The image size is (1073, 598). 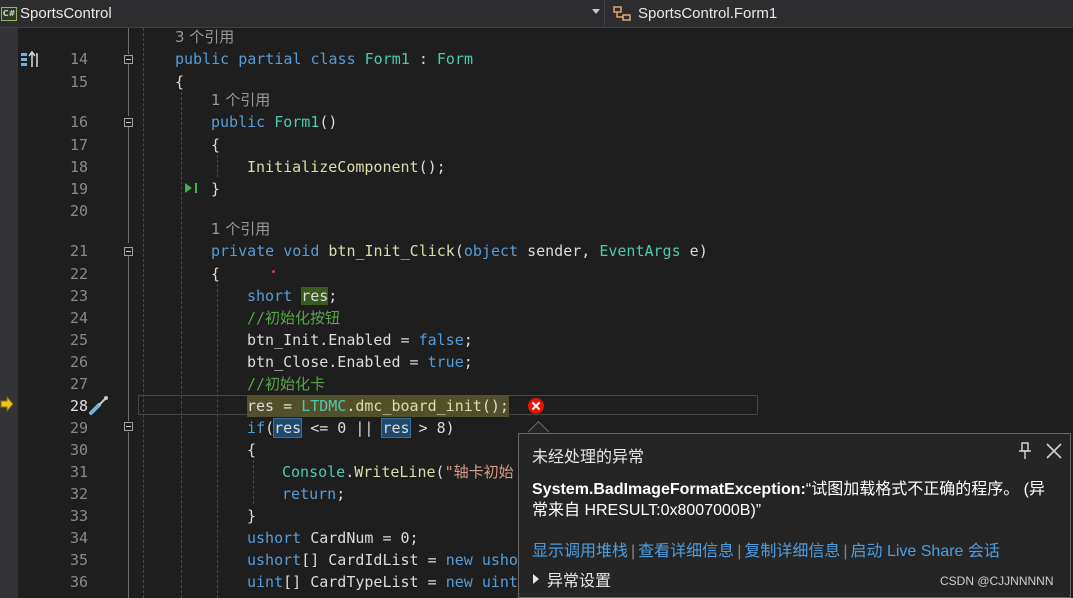 What do you see at coordinates (78, 560) in the screenshot?
I see `line-number: 35` at bounding box center [78, 560].